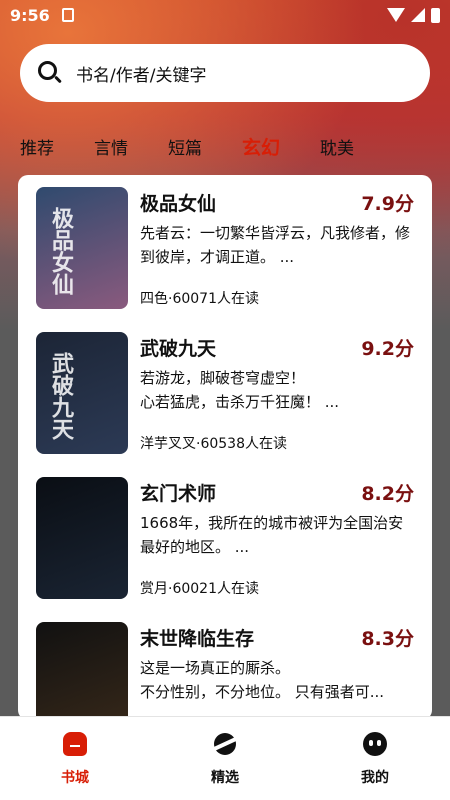 This screenshot has height=800, width=450. What do you see at coordinates (213, 444) in the screenshot?
I see `book-meta: 洋芋叉叉·60538人在读` at bounding box center [213, 444].